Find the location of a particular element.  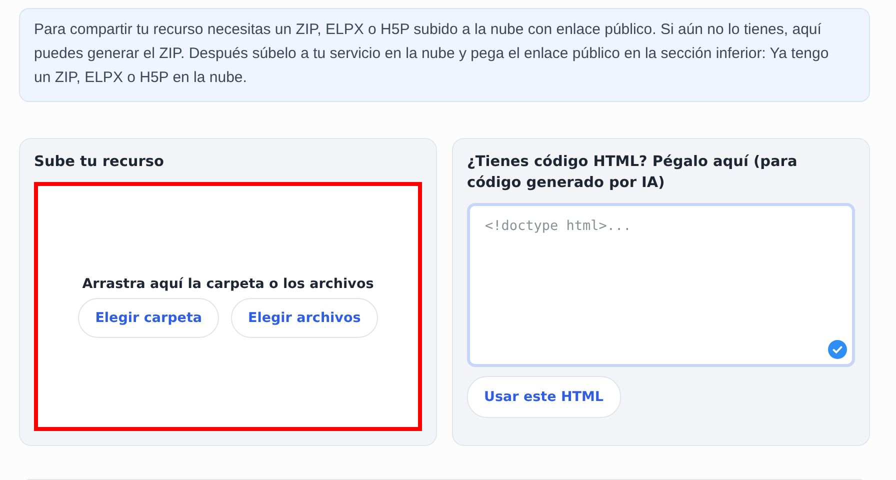

choose-button: Elegir archivos is located at coordinates (304, 318).